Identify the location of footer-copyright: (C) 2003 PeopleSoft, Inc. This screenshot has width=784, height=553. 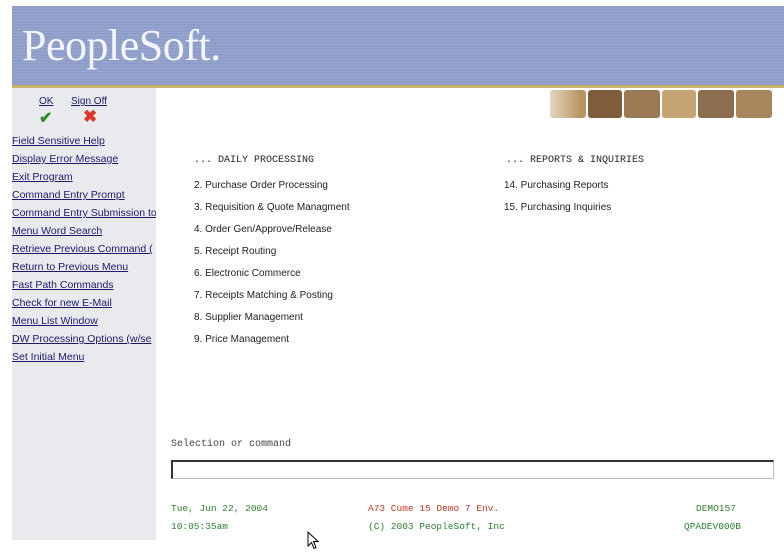
(436, 526).